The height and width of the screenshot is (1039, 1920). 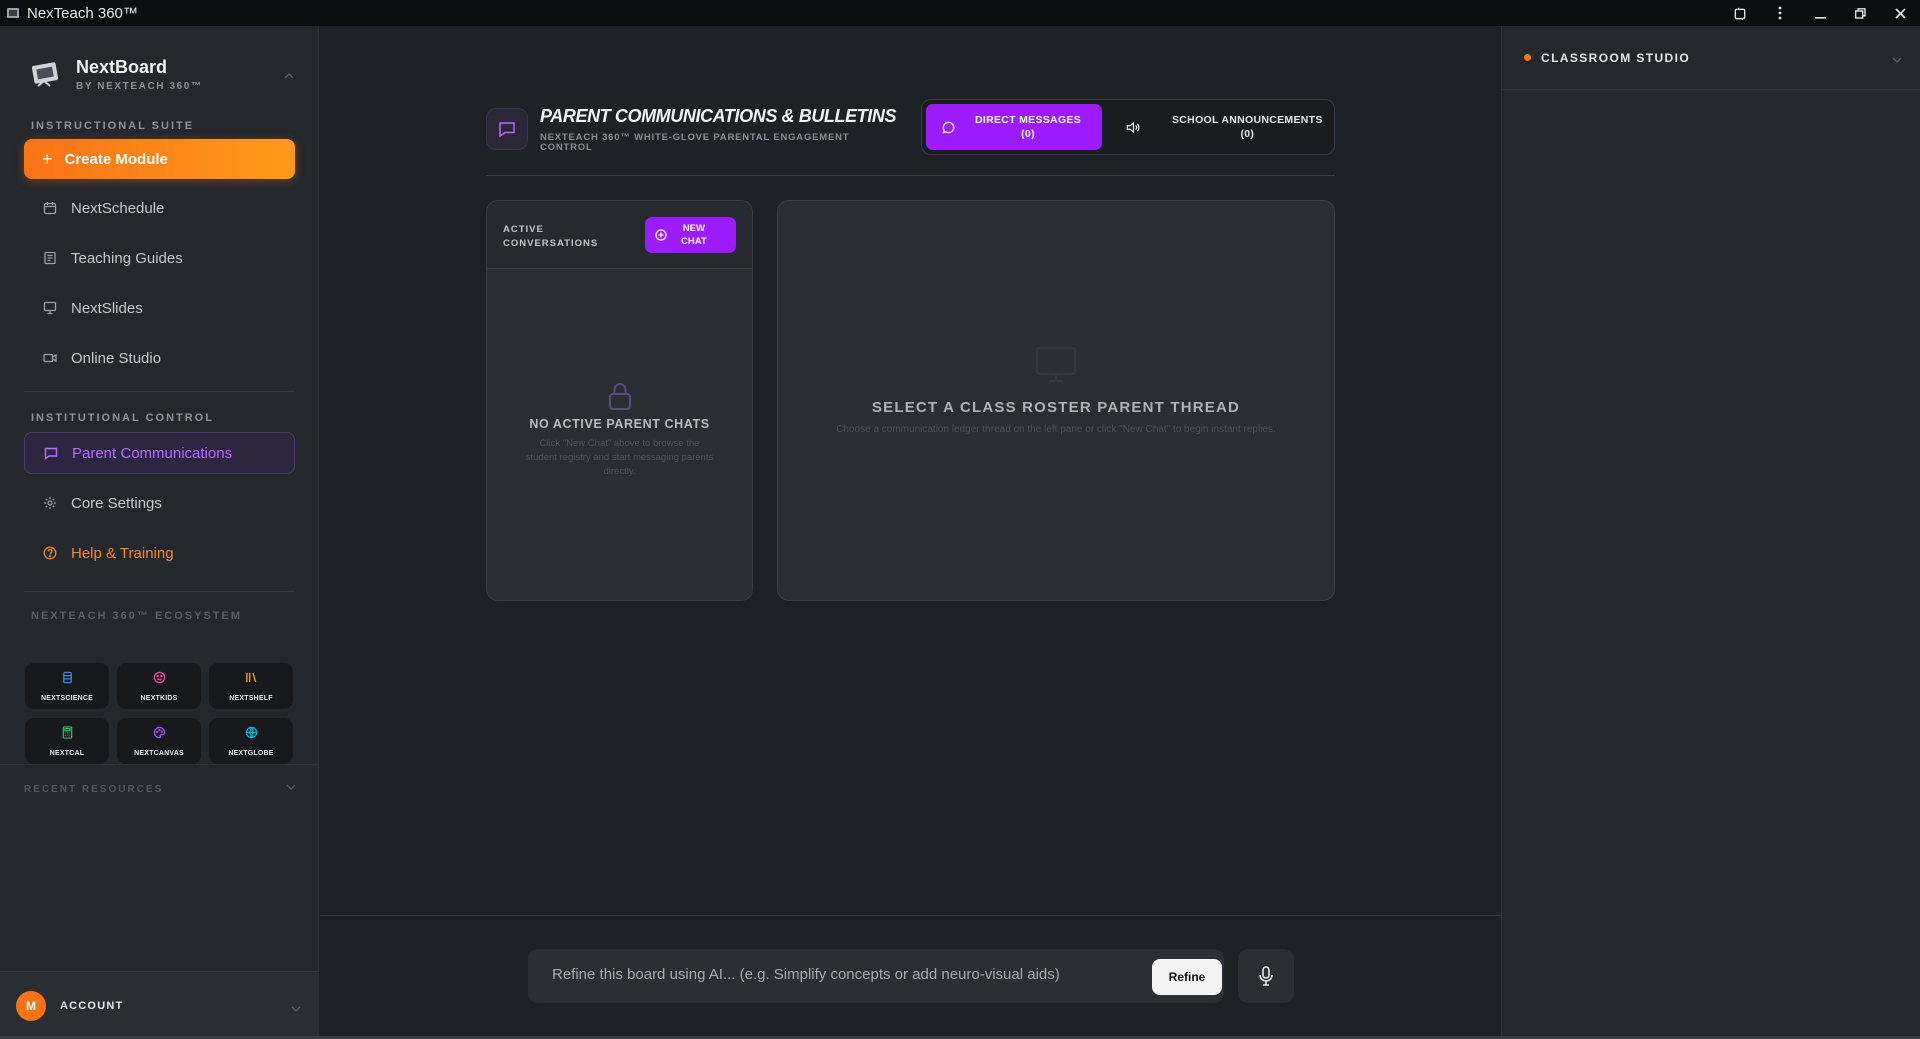 I want to click on ecosystem-tile-nextscience: NEXTSCIENCE, so click(x=67, y=686).